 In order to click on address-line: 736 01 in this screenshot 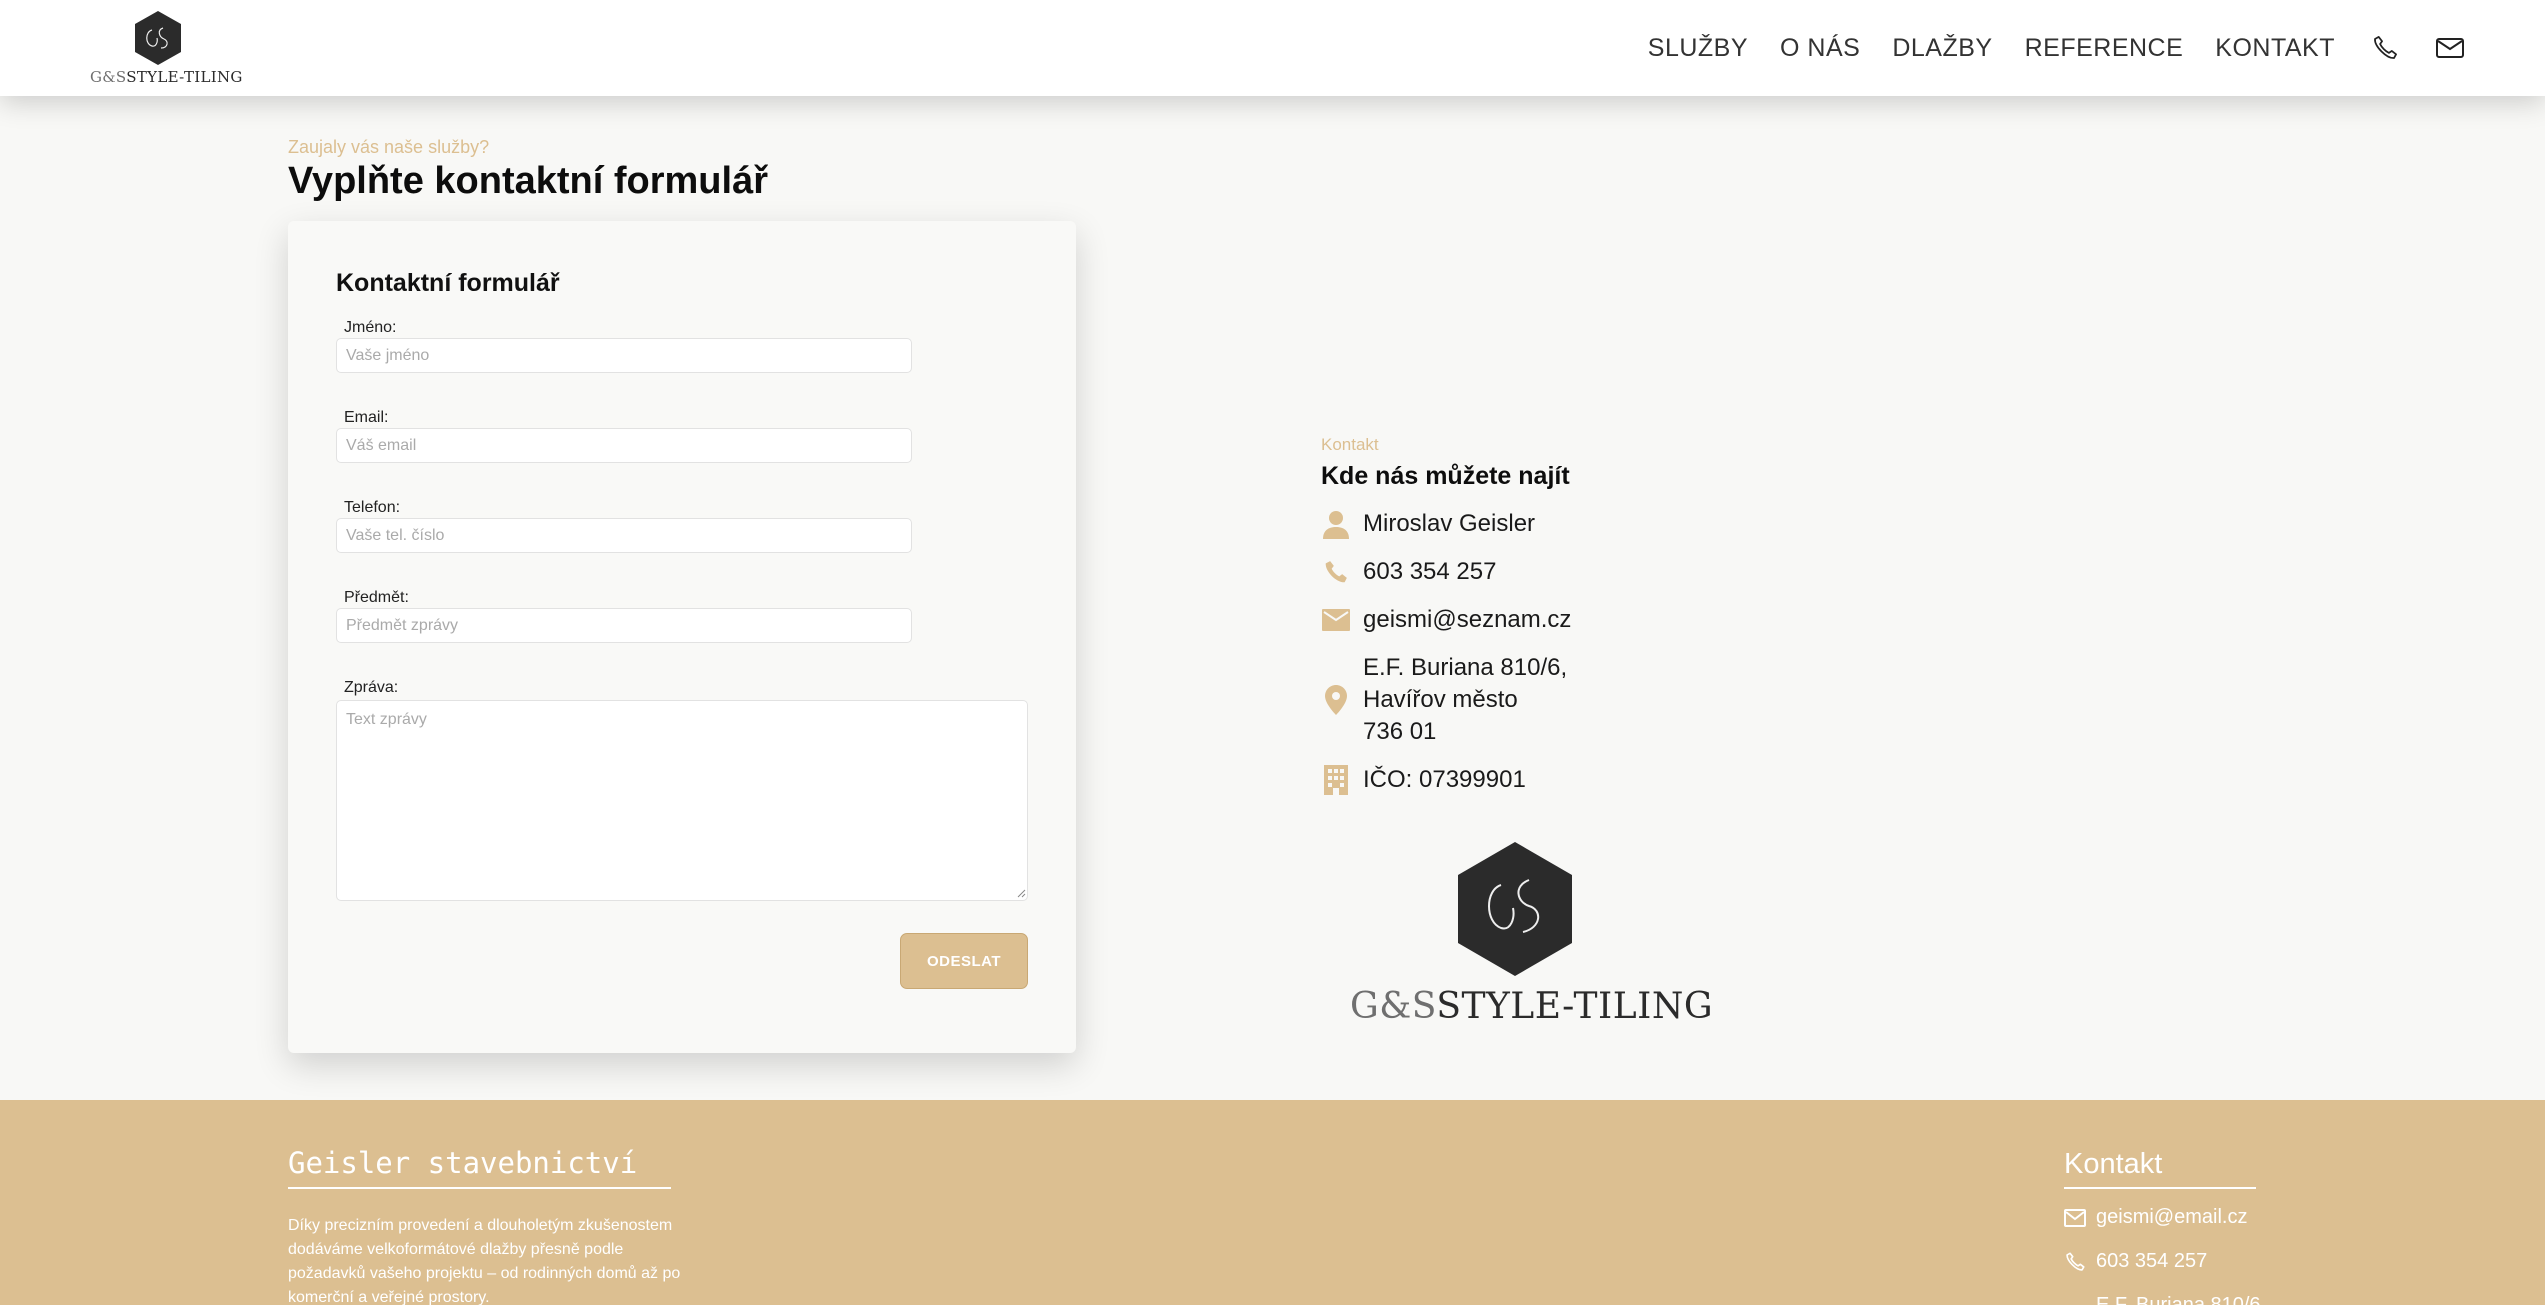, I will do `click(1400, 731)`.